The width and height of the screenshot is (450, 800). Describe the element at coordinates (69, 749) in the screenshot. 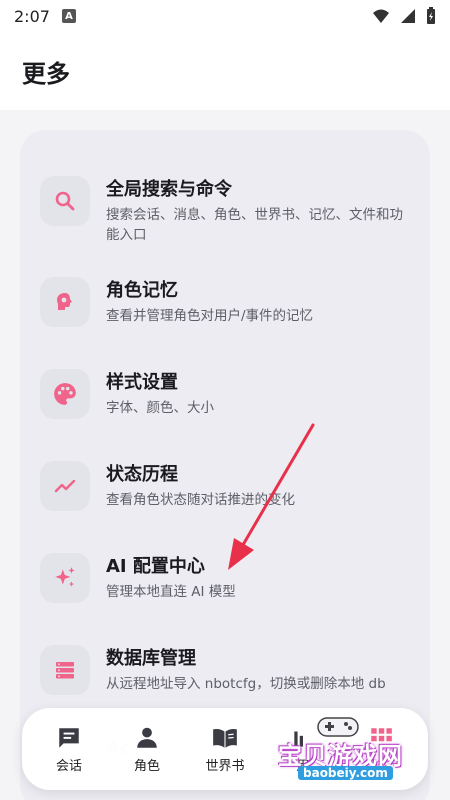

I see `nav-tab-chats: 会话` at that location.